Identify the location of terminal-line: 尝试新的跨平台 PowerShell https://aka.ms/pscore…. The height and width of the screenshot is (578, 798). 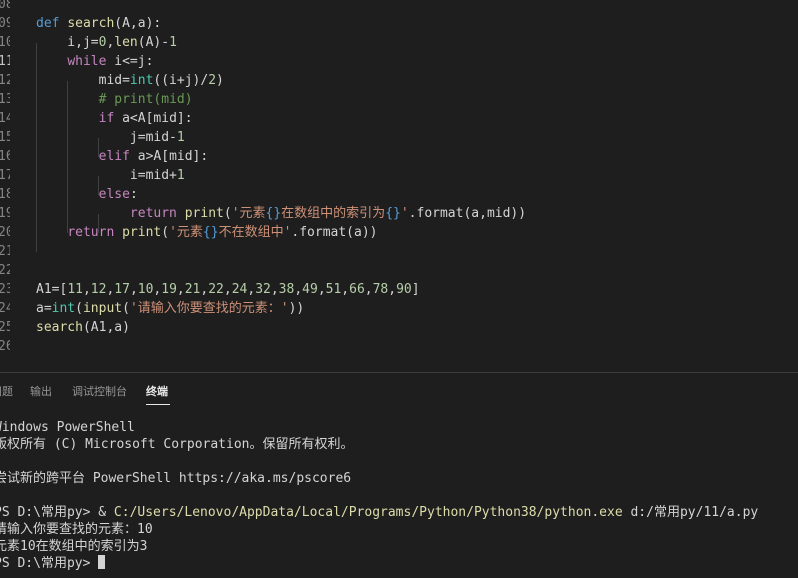
(175, 478).